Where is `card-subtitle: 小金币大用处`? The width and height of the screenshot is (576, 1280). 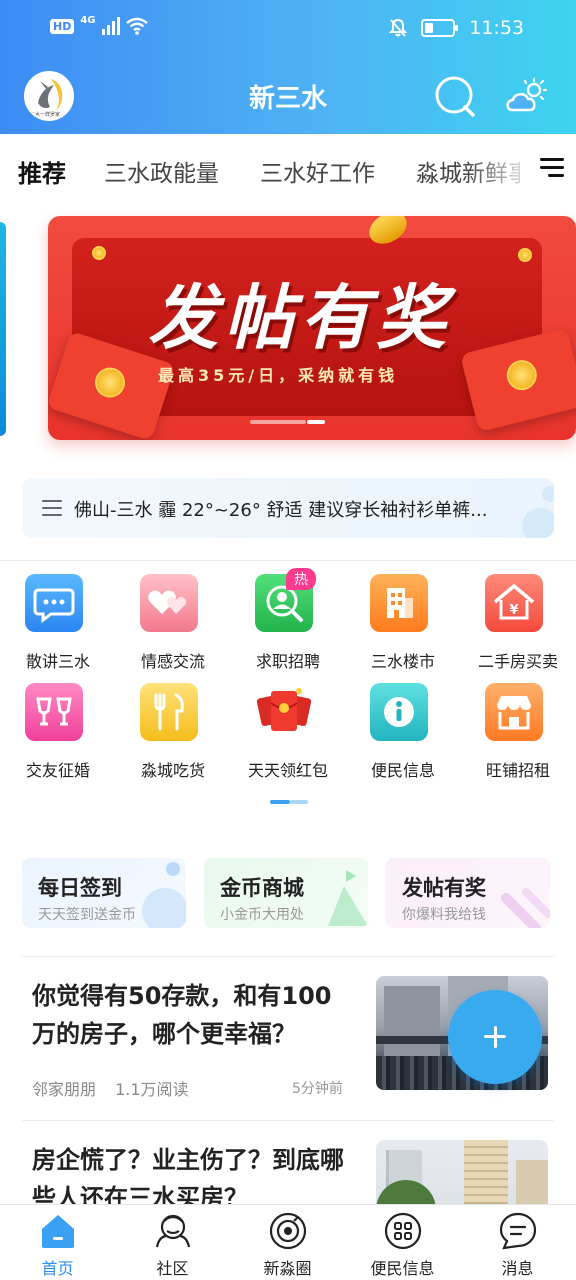
card-subtitle: 小金币大用处 is located at coordinates (262, 915).